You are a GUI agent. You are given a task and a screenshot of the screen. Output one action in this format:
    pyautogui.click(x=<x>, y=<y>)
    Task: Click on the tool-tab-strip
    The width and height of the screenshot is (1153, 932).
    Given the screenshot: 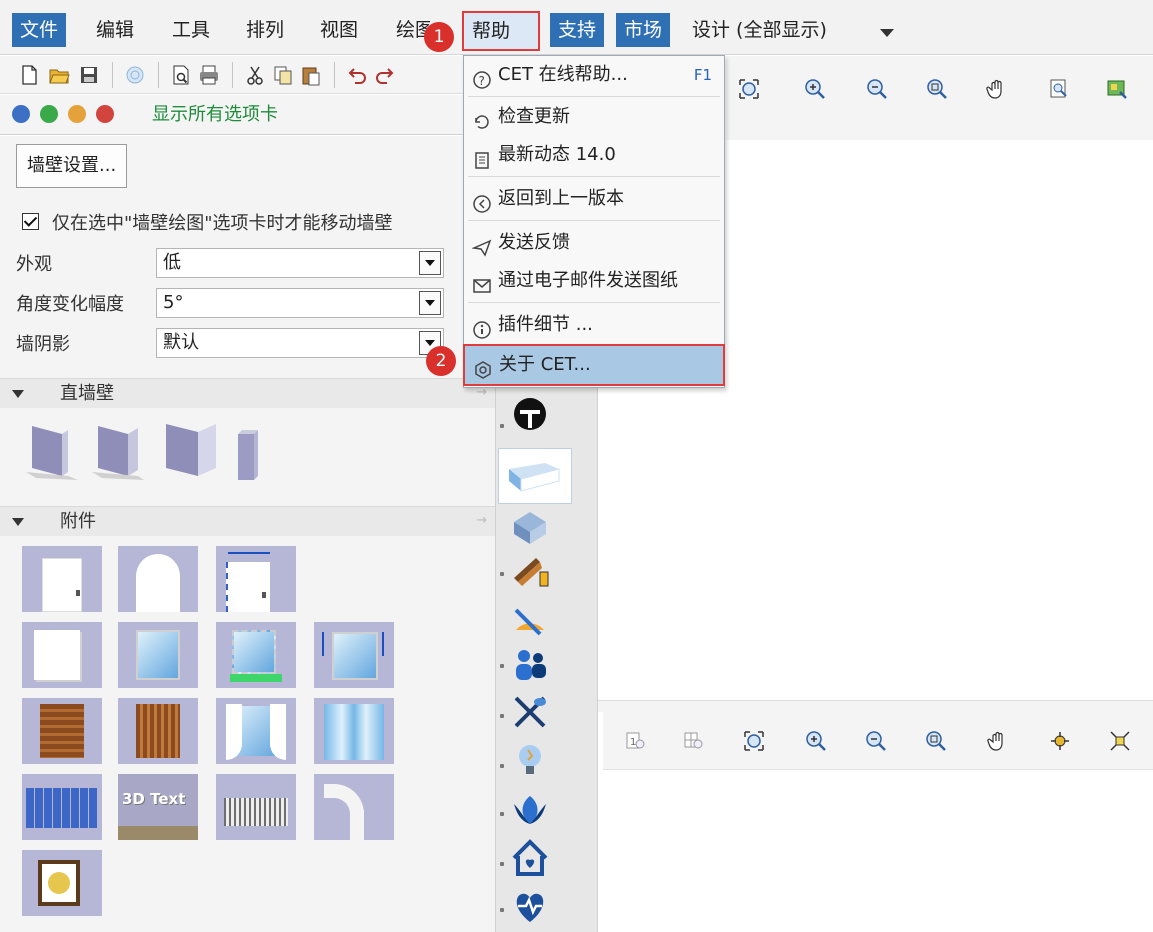 What is the action you would take?
    pyautogui.click(x=546, y=625)
    